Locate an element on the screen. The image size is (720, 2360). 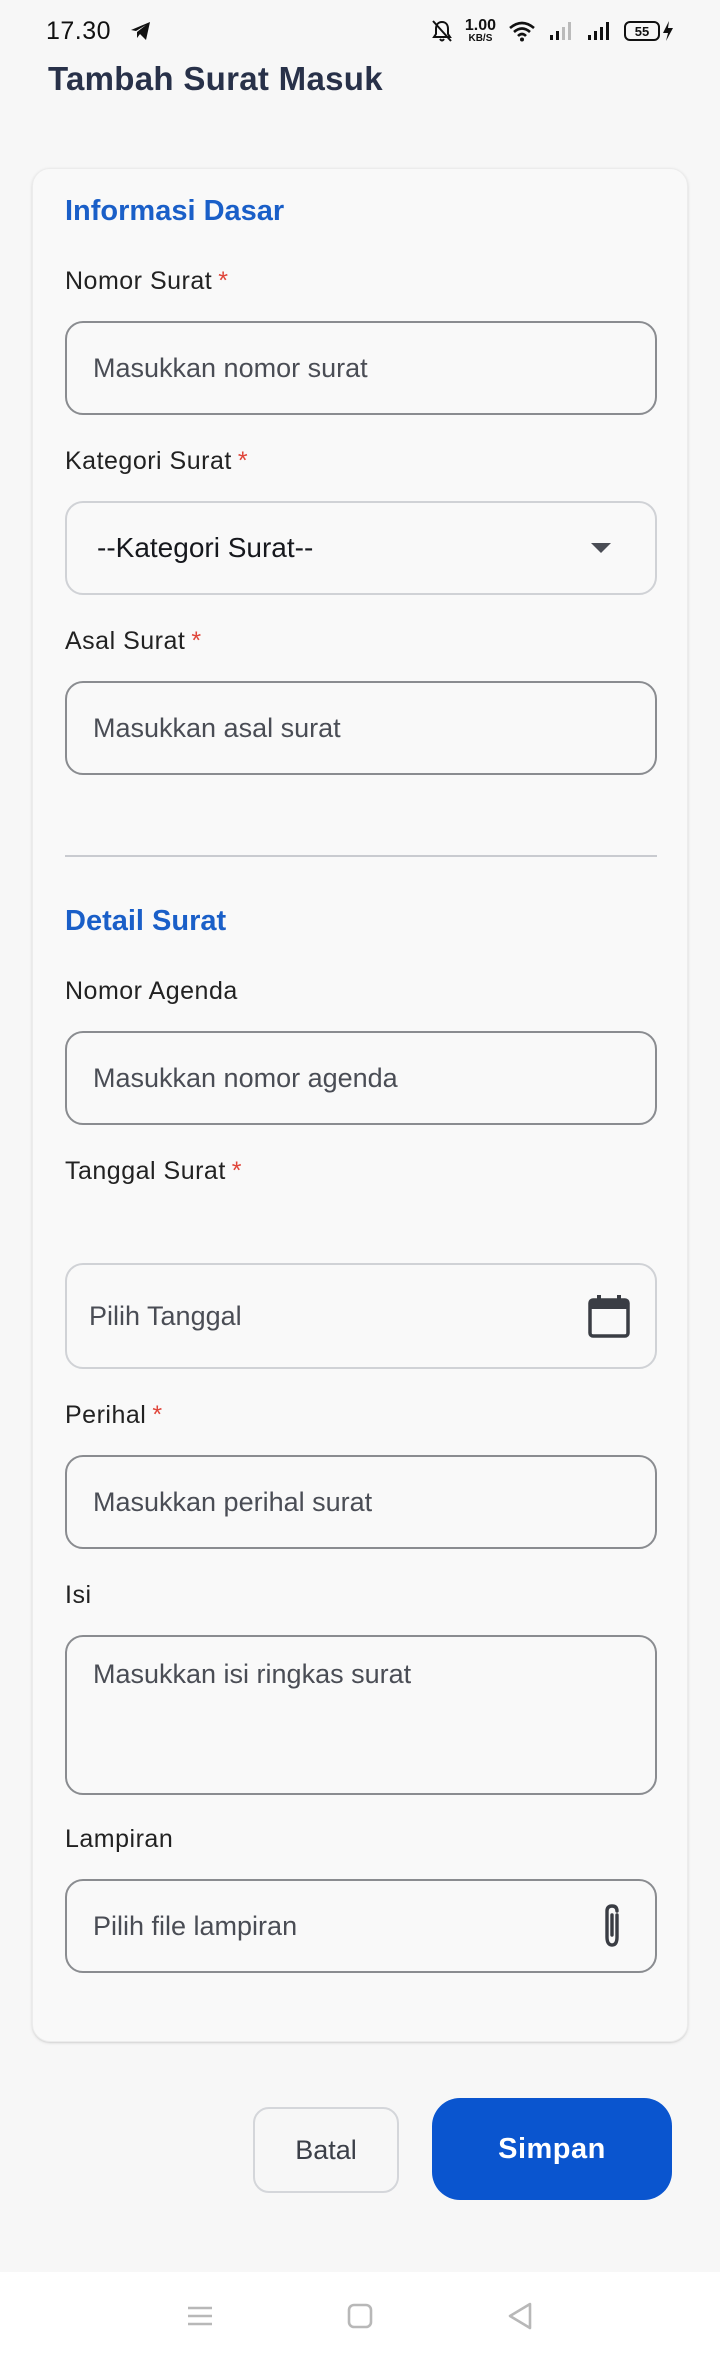
section-divider is located at coordinates (361, 856).